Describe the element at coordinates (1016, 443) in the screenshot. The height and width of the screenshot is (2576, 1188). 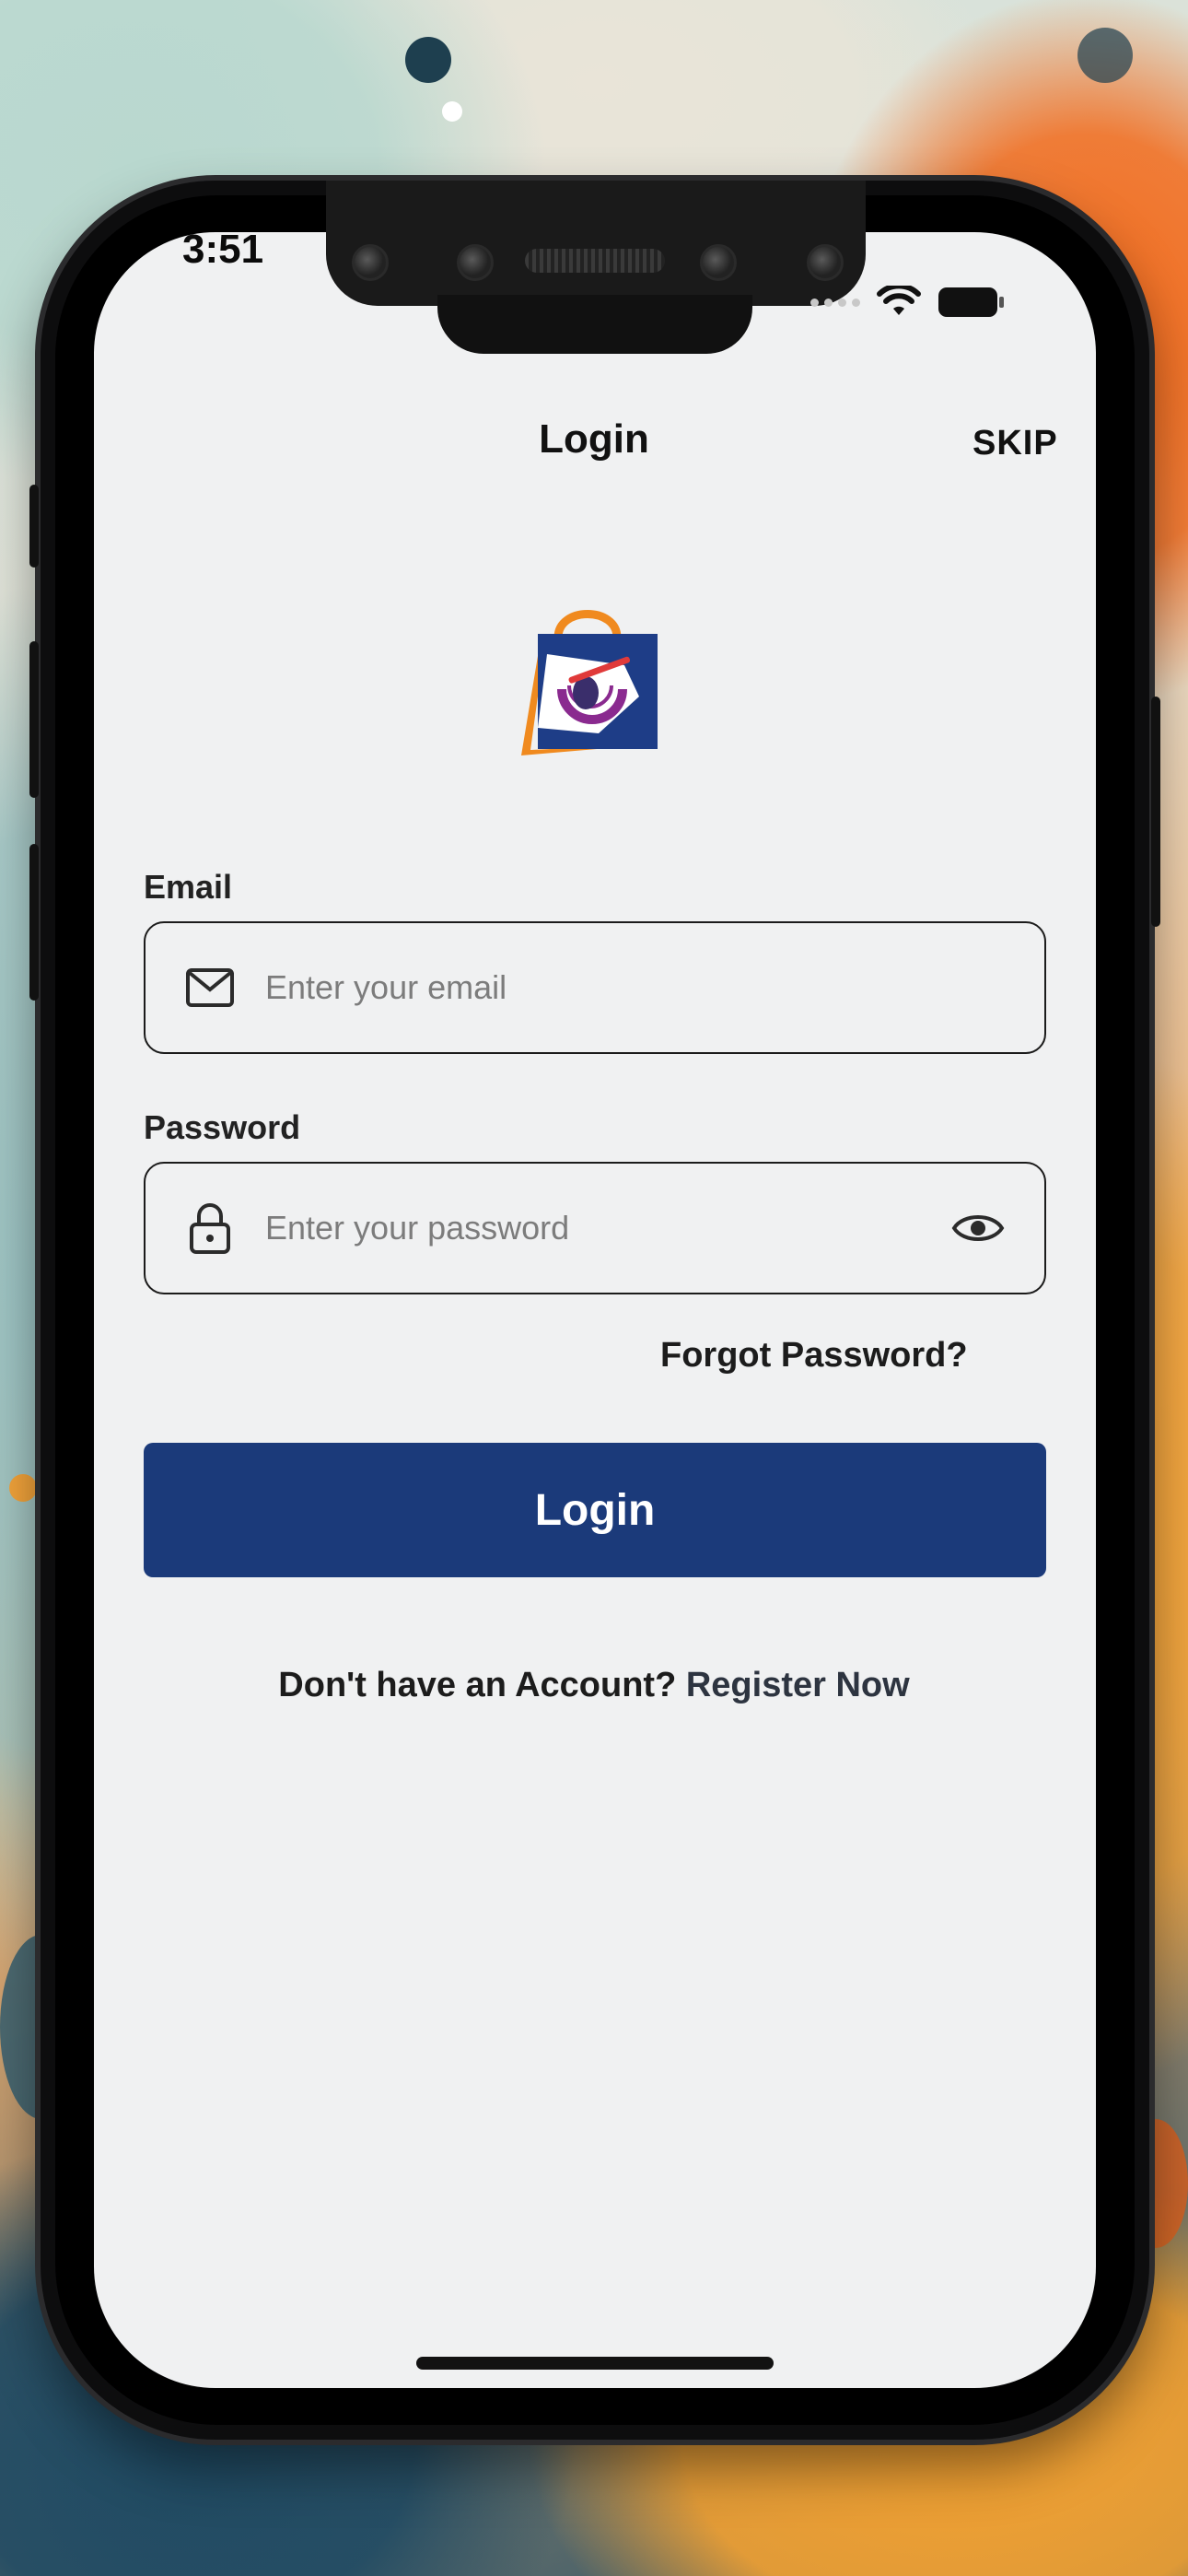
I see `skip-button: SKIP` at that location.